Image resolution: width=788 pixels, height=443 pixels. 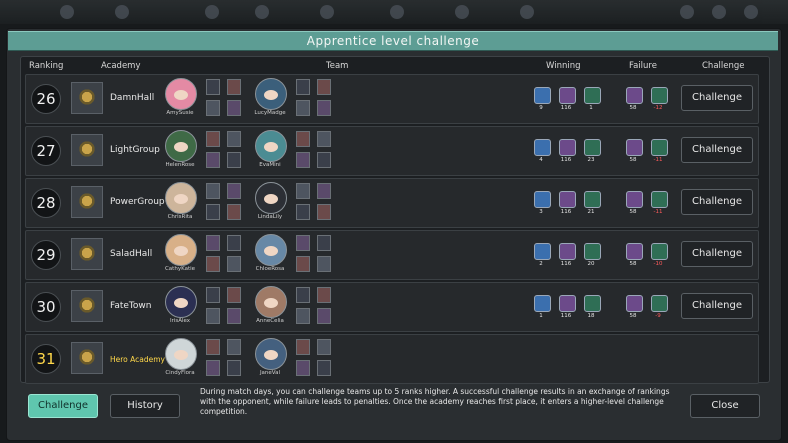 What do you see at coordinates (658, 316) in the screenshot?
I see `failure-penalty-value: -9` at bounding box center [658, 316].